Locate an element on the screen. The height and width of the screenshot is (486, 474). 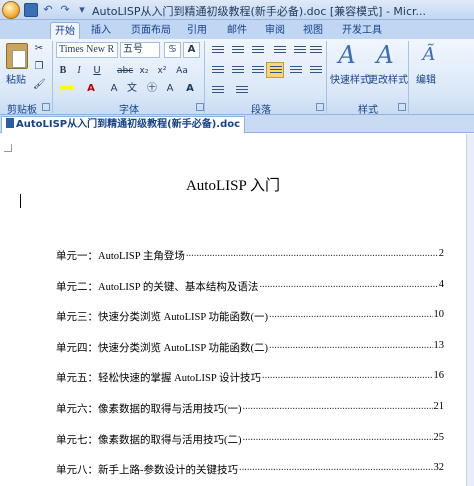
change-case-icon: Aa is located at coordinates (182, 71).